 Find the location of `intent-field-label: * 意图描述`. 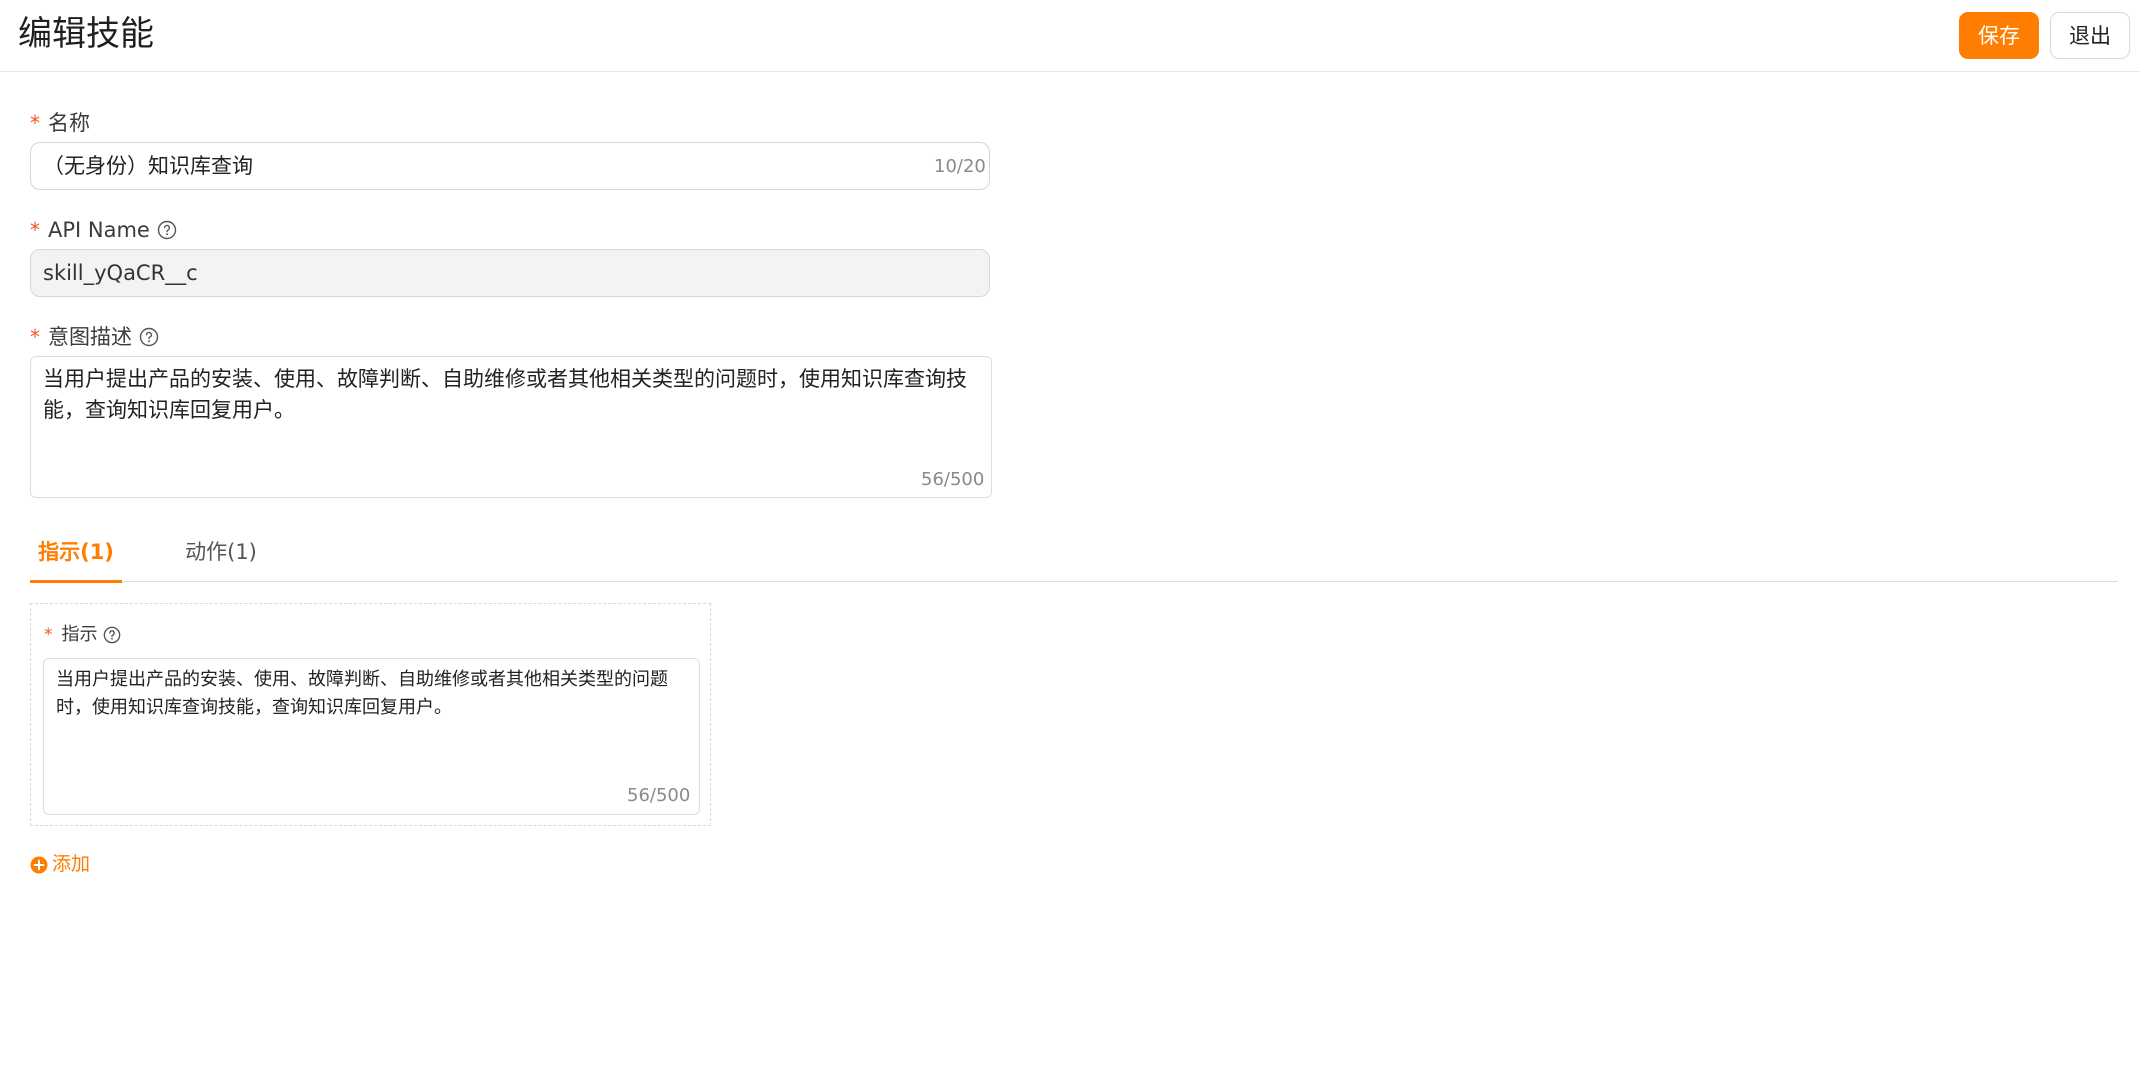

intent-field-label: * 意图描述 is located at coordinates (94, 337).